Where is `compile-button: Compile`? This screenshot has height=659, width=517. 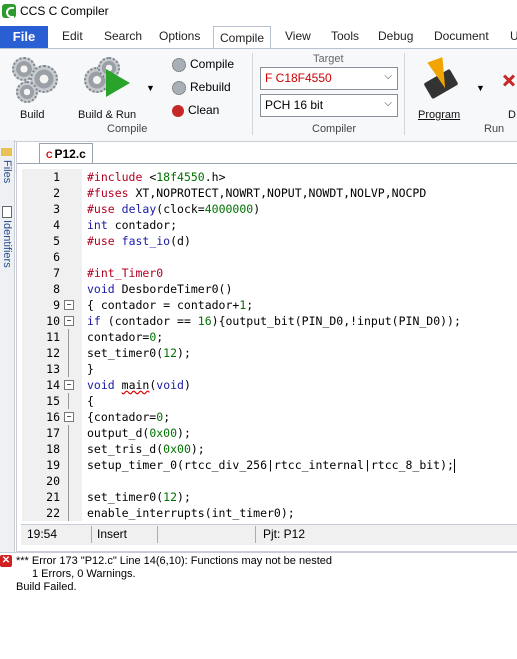 compile-button: Compile is located at coordinates (203, 64).